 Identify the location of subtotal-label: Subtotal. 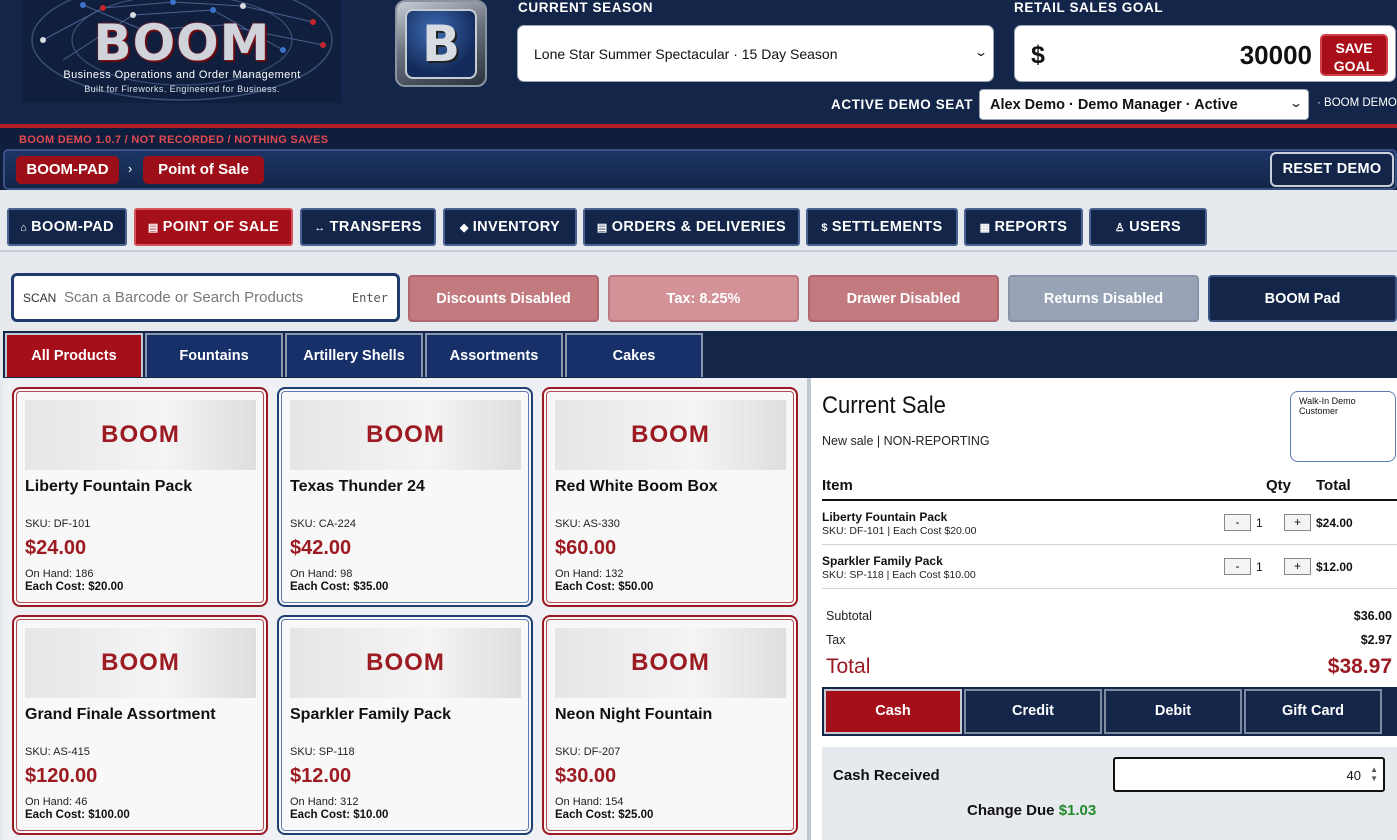
(849, 616).